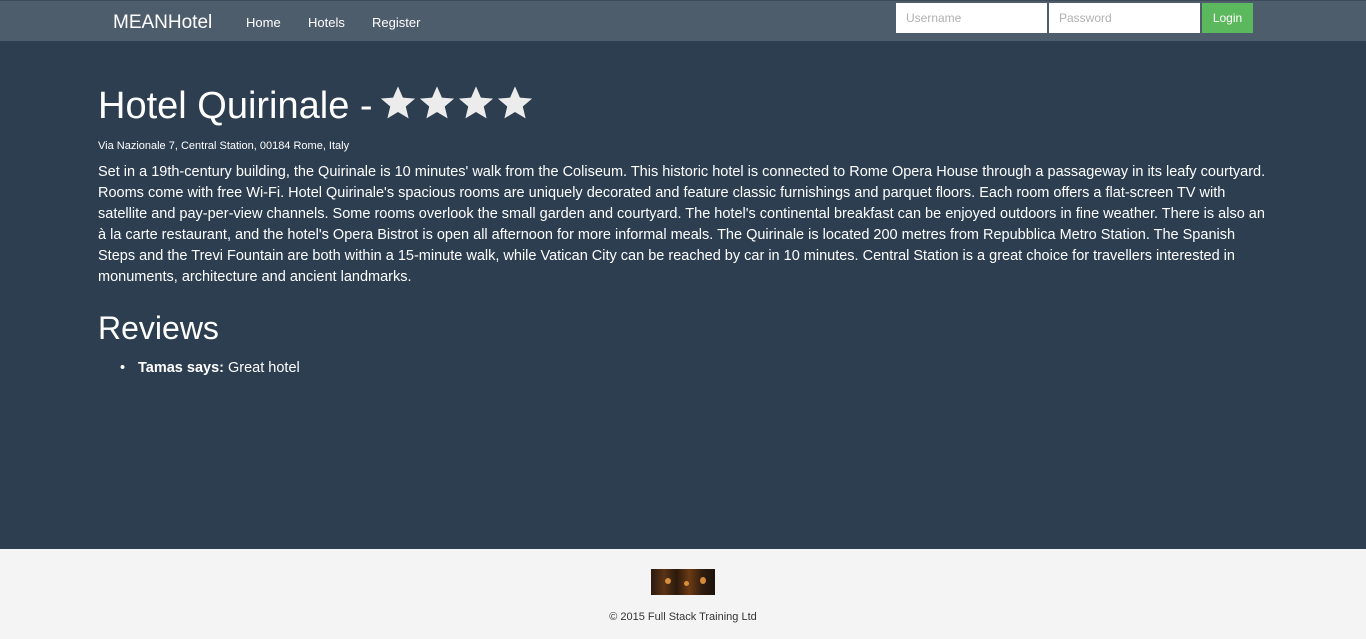 This screenshot has width=1366, height=639. What do you see at coordinates (181, 368) in the screenshot?
I see `review-author: Tamas says:` at bounding box center [181, 368].